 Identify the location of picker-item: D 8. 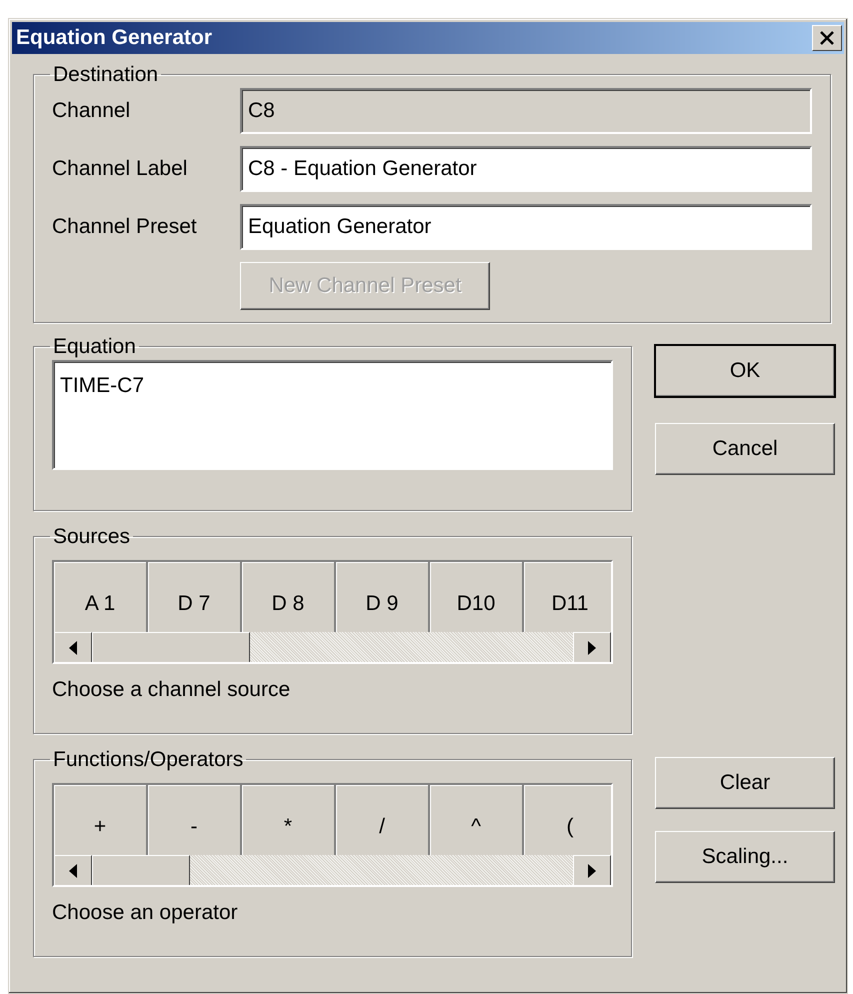
(289, 597).